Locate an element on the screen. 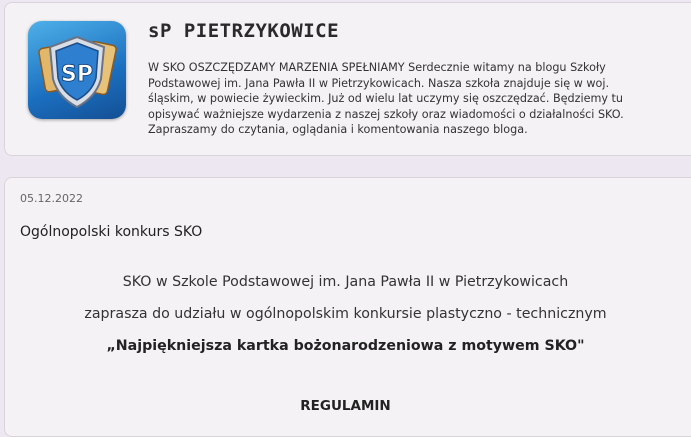 The image size is (691, 437). blog-logo: SP is located at coordinates (77, 70).